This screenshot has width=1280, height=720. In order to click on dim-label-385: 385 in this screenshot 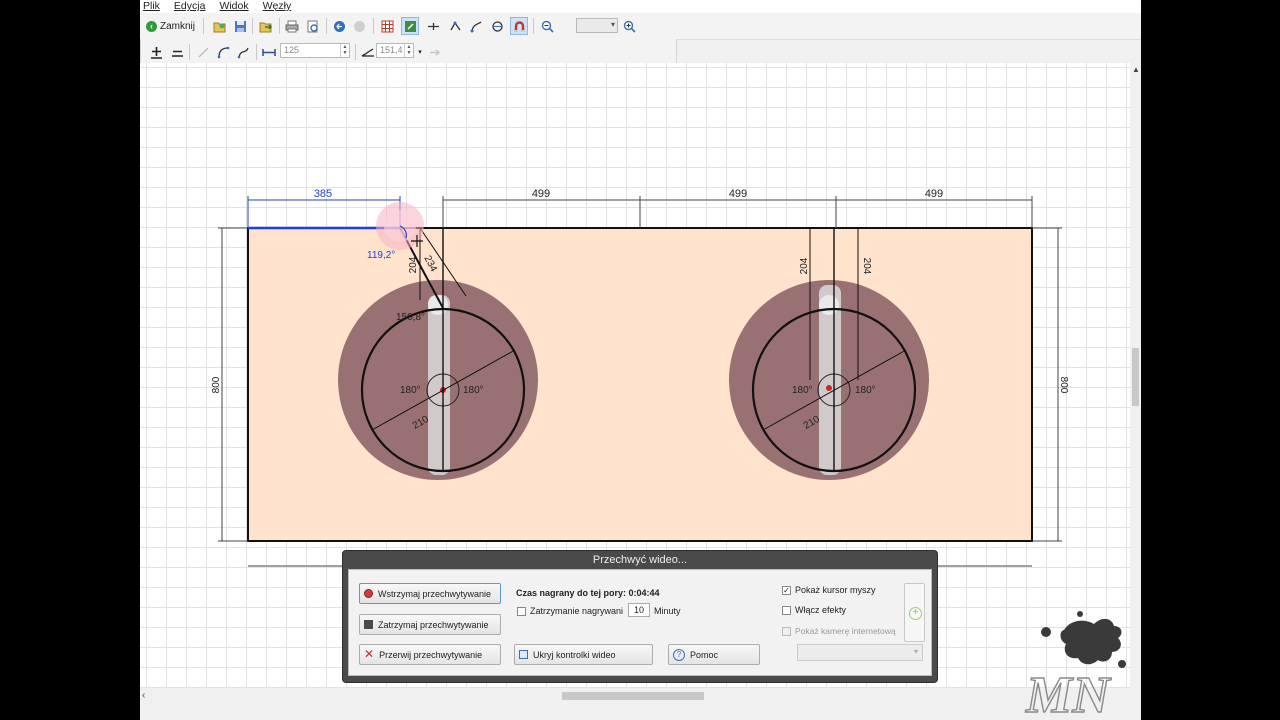, I will do `click(323, 194)`.